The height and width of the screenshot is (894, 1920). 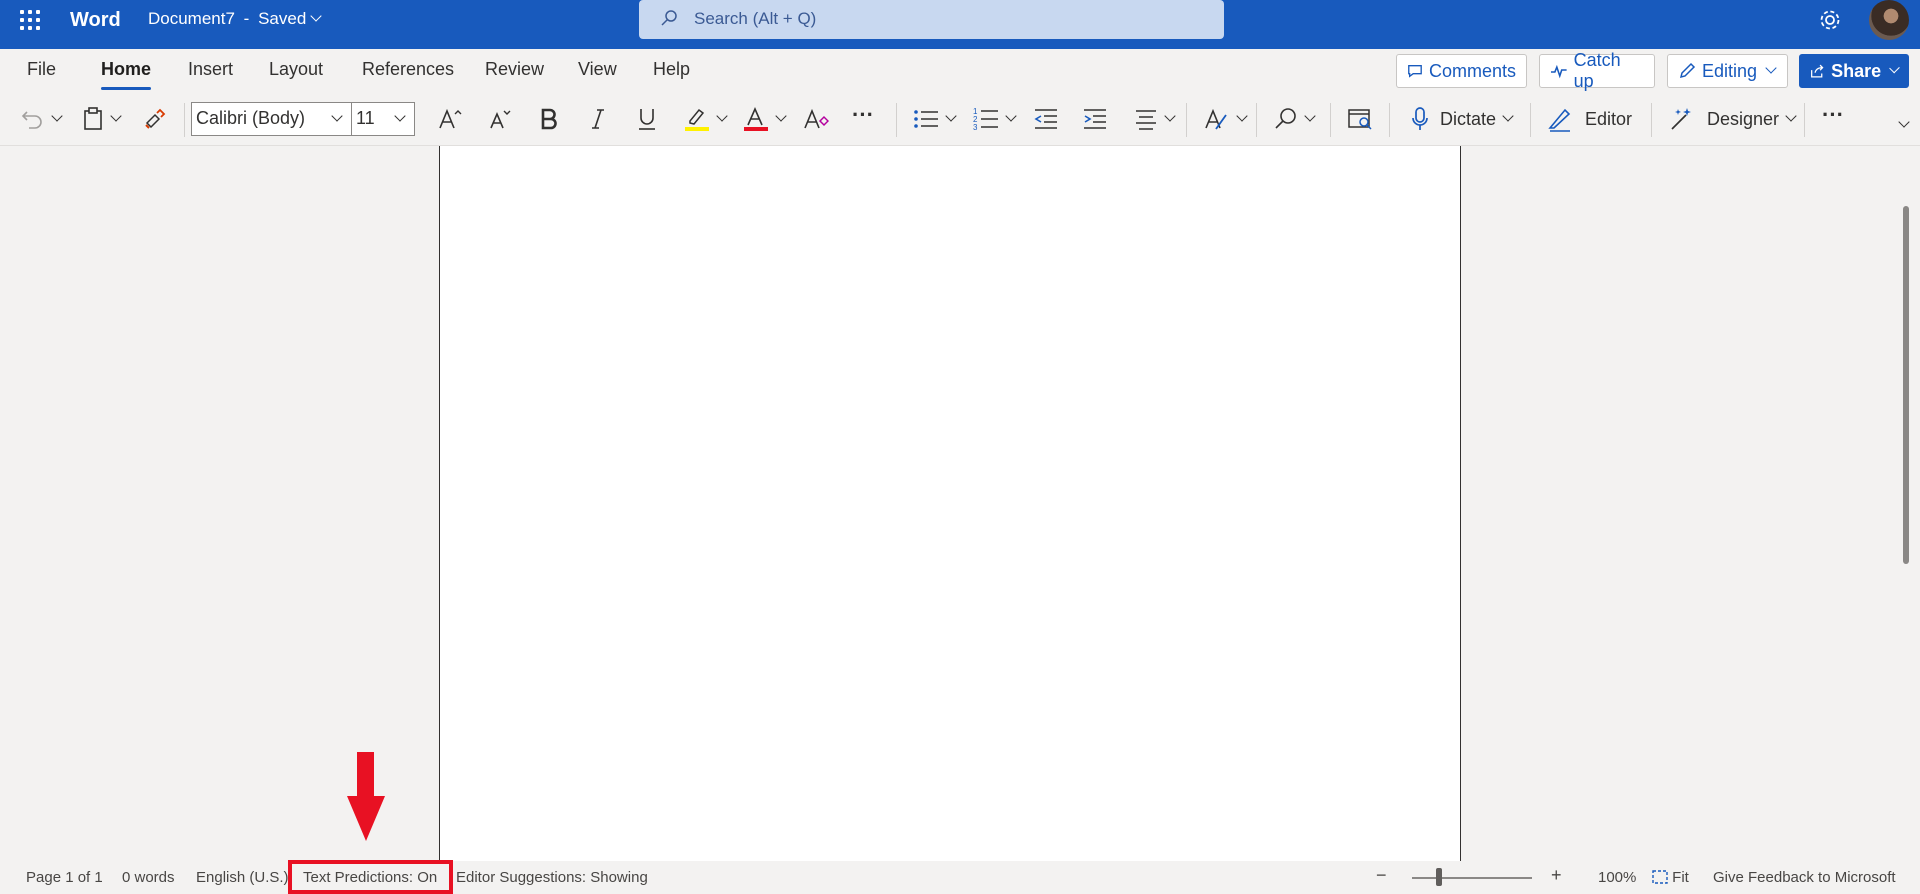 I want to click on document-title: Document7 - Saved, so click(x=235, y=19).